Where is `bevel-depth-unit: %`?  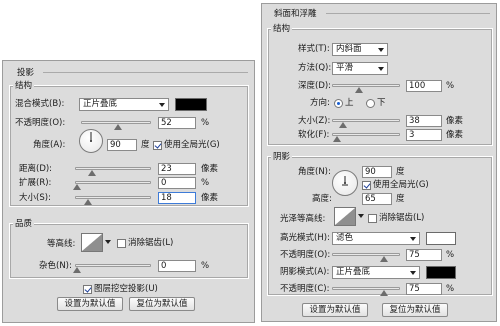 bevel-depth-unit: % is located at coordinates (450, 86).